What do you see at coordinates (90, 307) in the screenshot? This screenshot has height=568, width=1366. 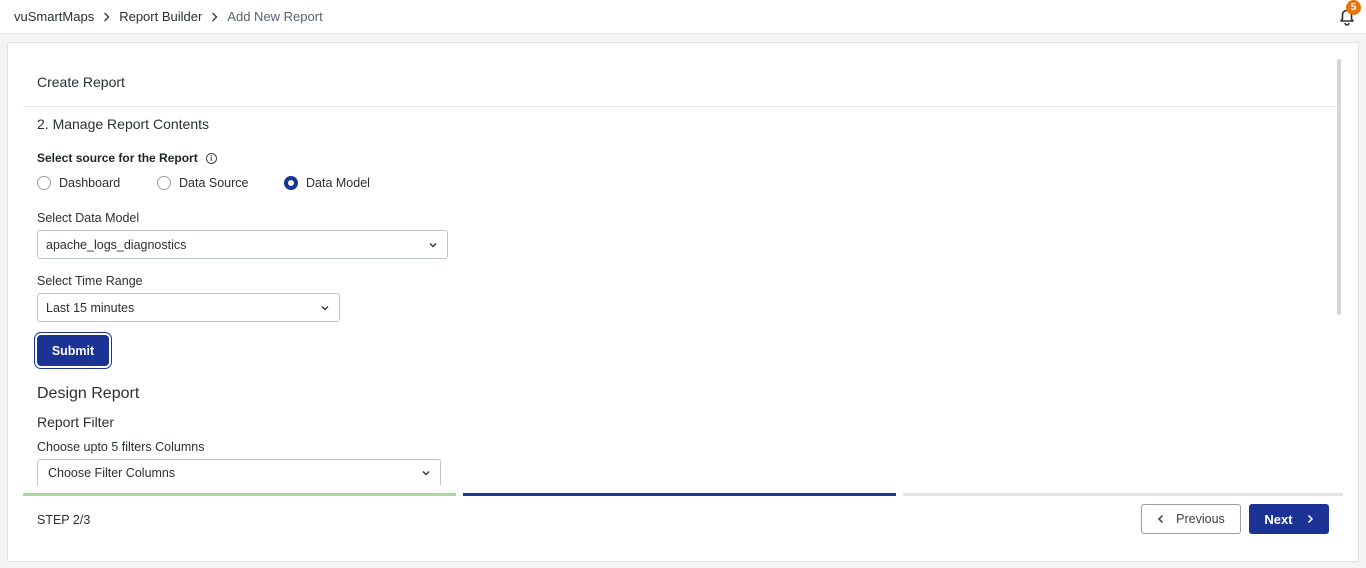 I see `time-range-value: Last 15 minutes` at bounding box center [90, 307].